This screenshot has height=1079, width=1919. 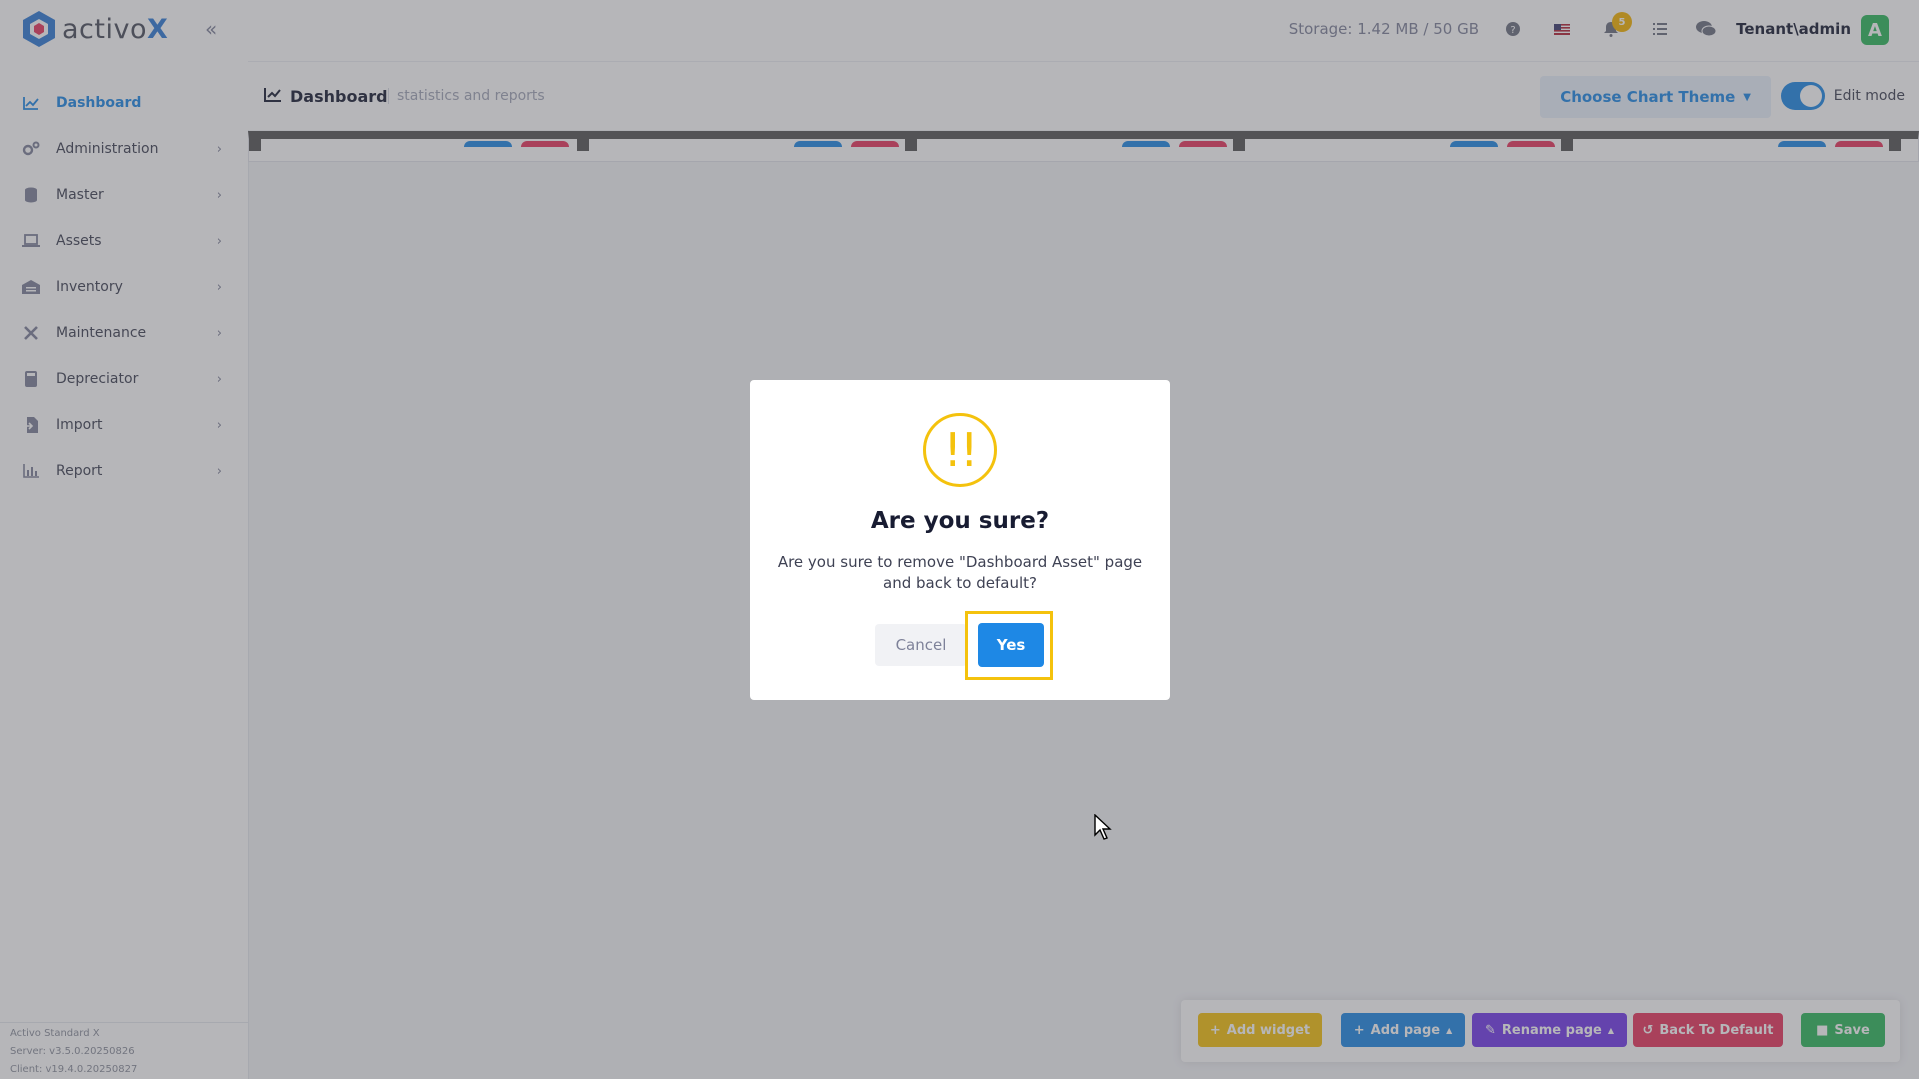 I want to click on warning-icon: !!, so click(x=960, y=450).